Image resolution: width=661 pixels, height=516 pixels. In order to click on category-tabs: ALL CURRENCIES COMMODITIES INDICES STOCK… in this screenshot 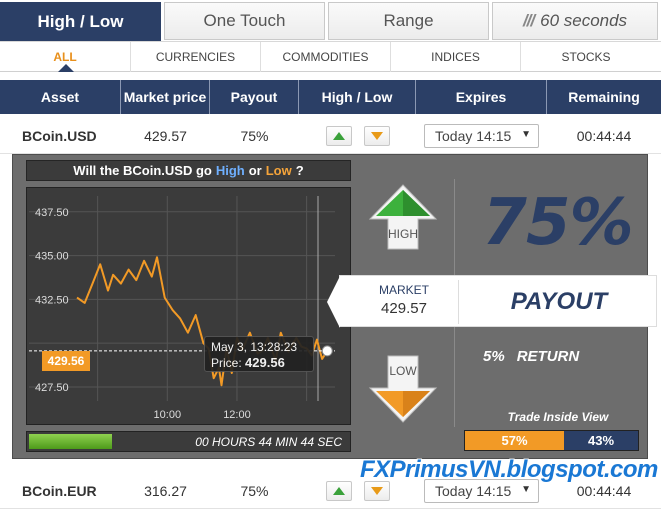, I will do `click(330, 56)`.